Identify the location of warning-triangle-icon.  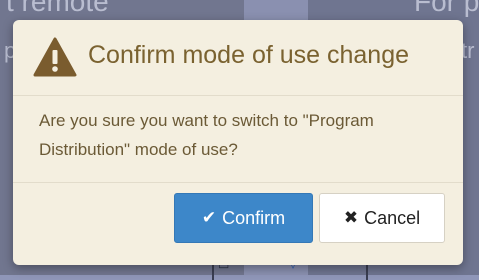
(55, 57).